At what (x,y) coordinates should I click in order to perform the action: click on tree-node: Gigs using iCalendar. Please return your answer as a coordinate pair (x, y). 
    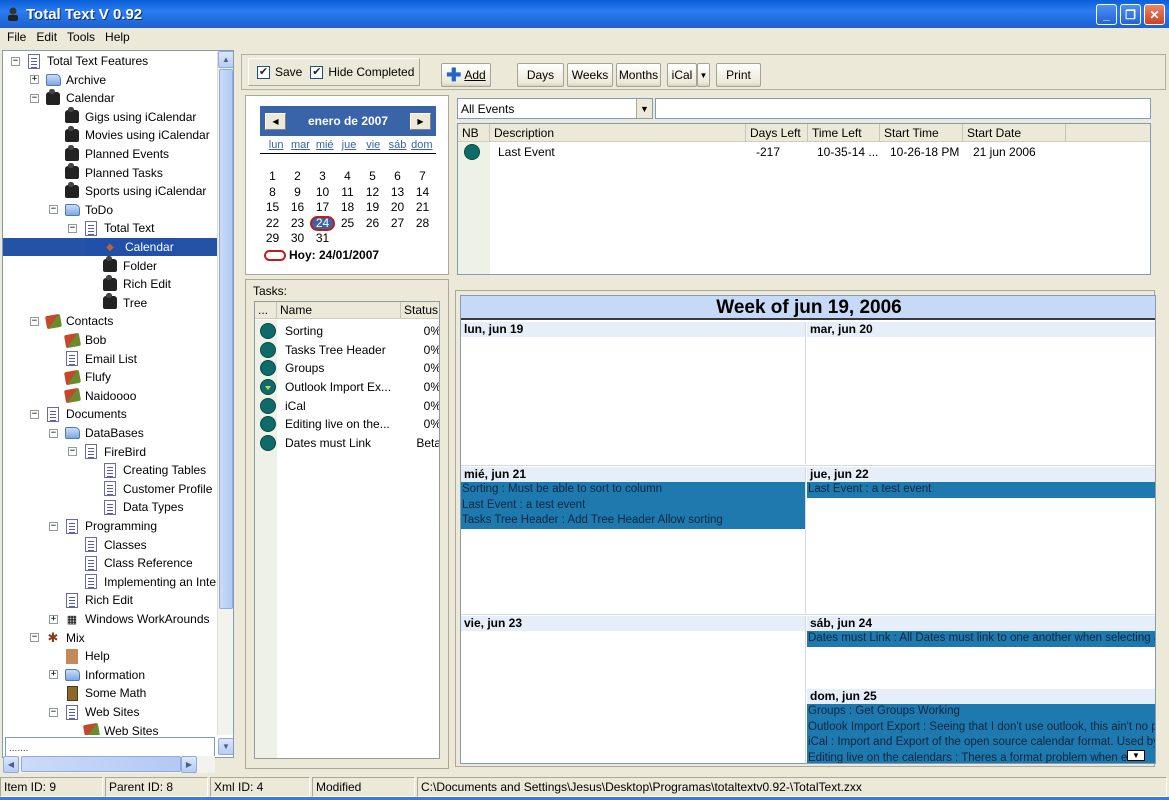
    Looking at the image, I should click on (122, 116).